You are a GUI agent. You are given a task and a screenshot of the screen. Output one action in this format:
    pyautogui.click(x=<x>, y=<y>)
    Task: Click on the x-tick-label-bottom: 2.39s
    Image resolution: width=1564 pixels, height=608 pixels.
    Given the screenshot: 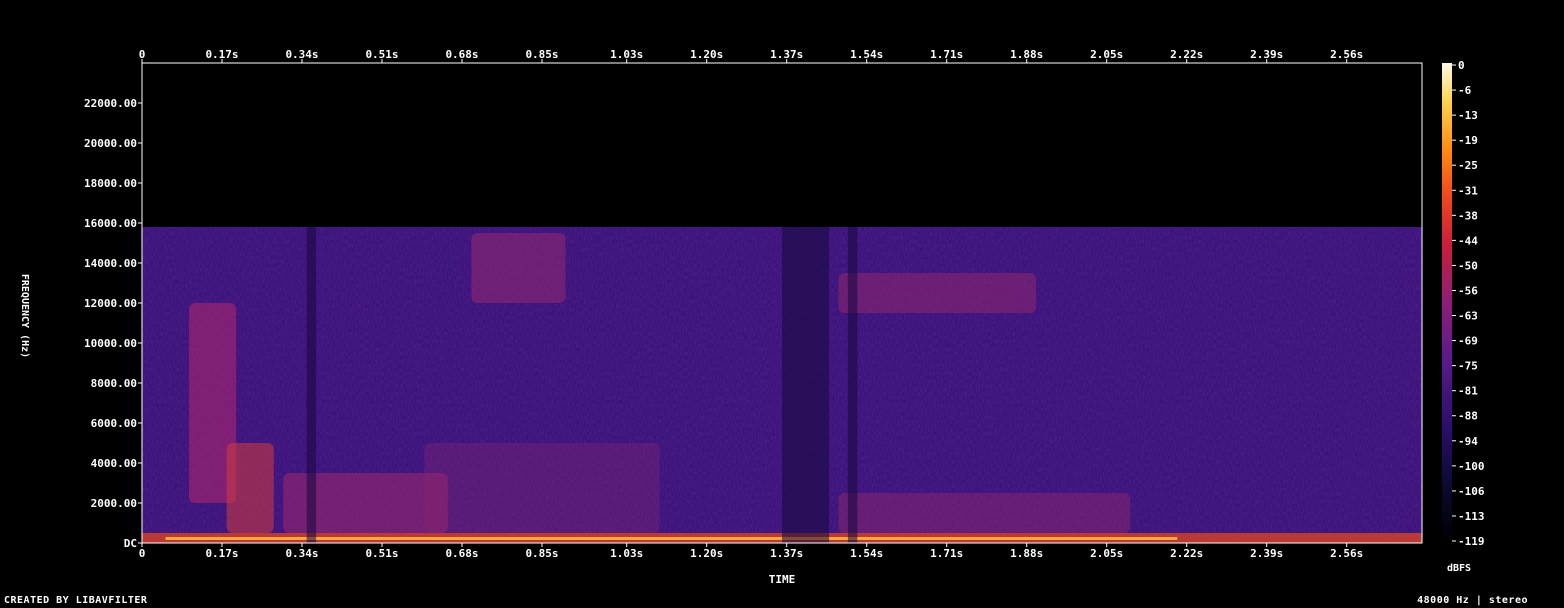 What is the action you would take?
    pyautogui.click(x=1266, y=553)
    